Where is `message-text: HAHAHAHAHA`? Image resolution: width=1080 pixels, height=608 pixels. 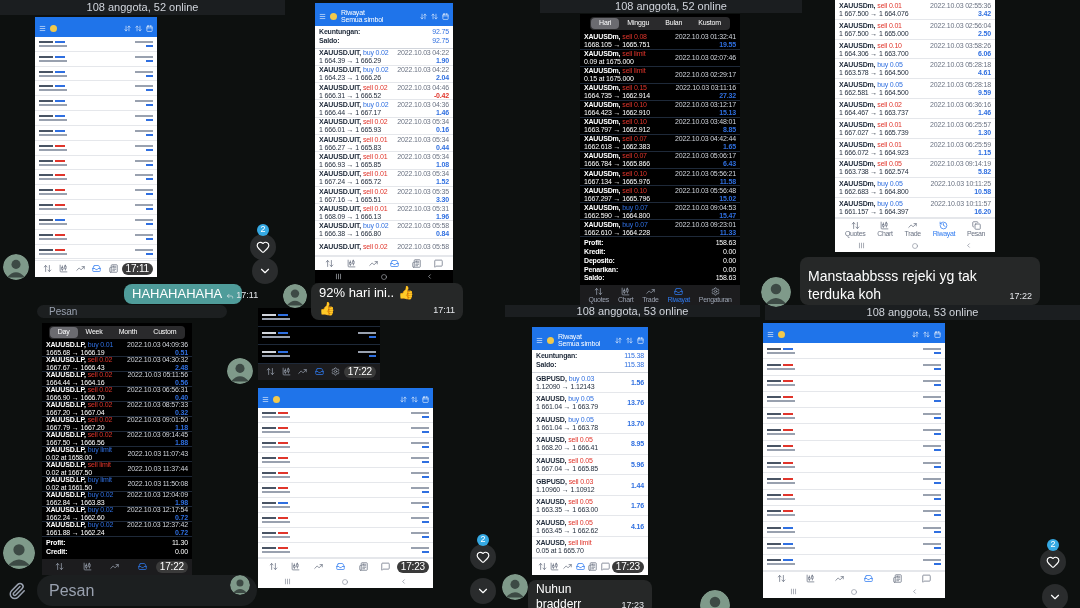 message-text: HAHAHAHAHA is located at coordinates (177, 294).